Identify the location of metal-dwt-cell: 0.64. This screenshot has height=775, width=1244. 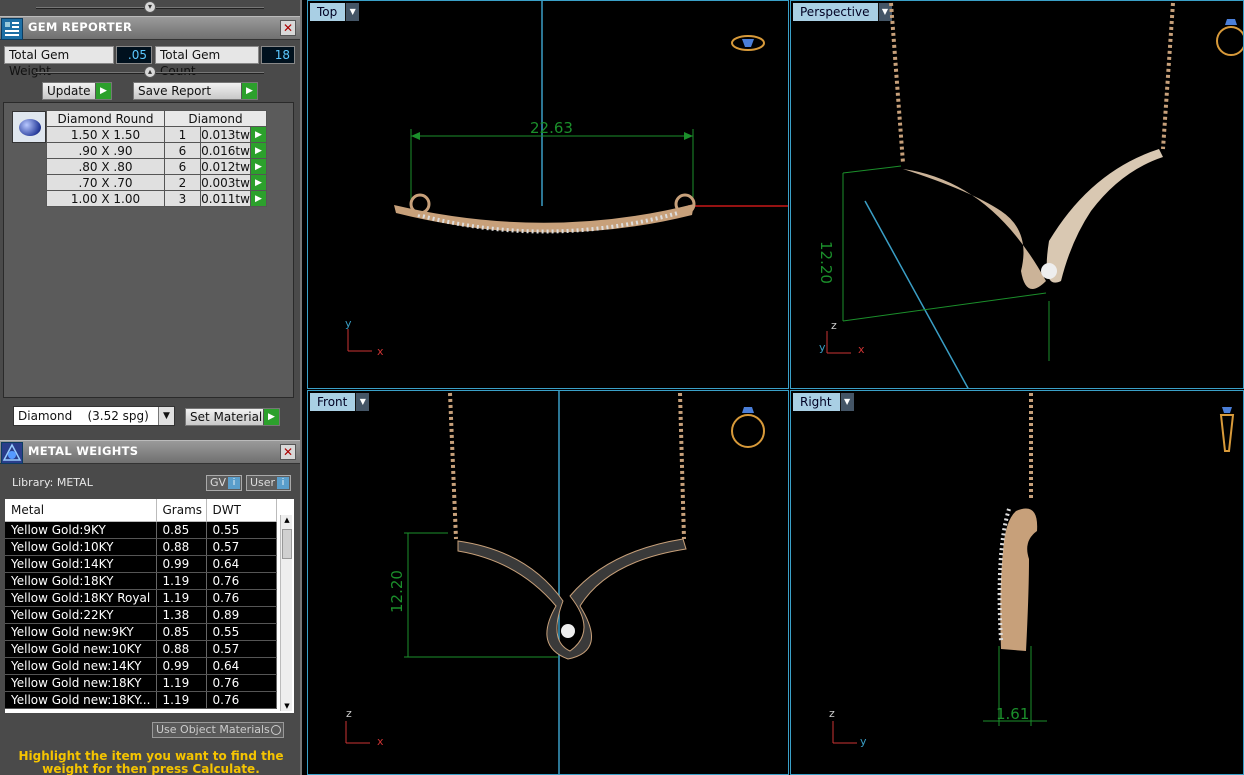
(241, 666).